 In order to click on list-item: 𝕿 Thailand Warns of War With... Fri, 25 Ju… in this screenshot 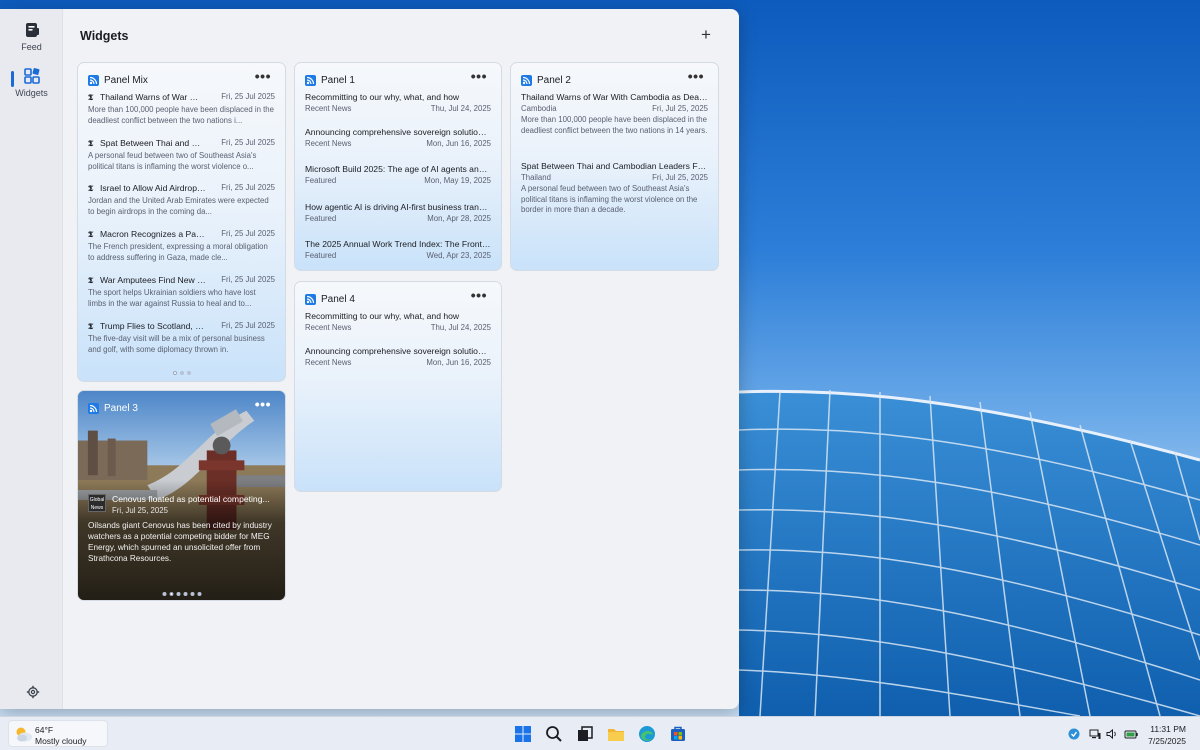, I will do `click(181, 109)`.